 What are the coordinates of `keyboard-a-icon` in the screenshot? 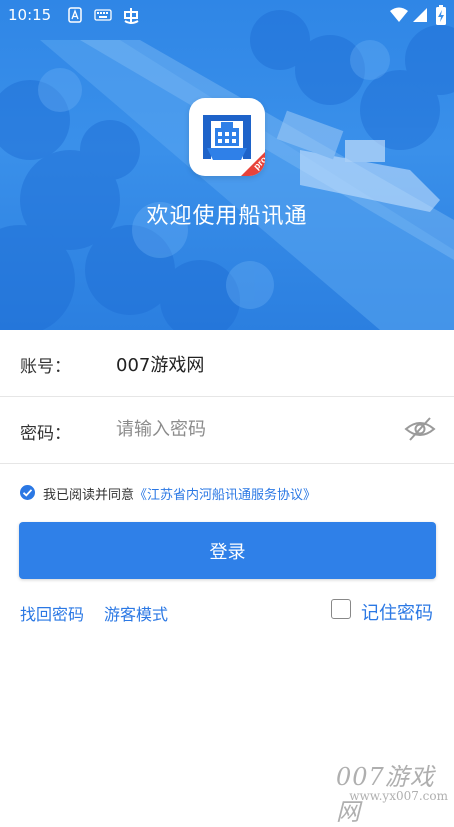 It's located at (75, 15).